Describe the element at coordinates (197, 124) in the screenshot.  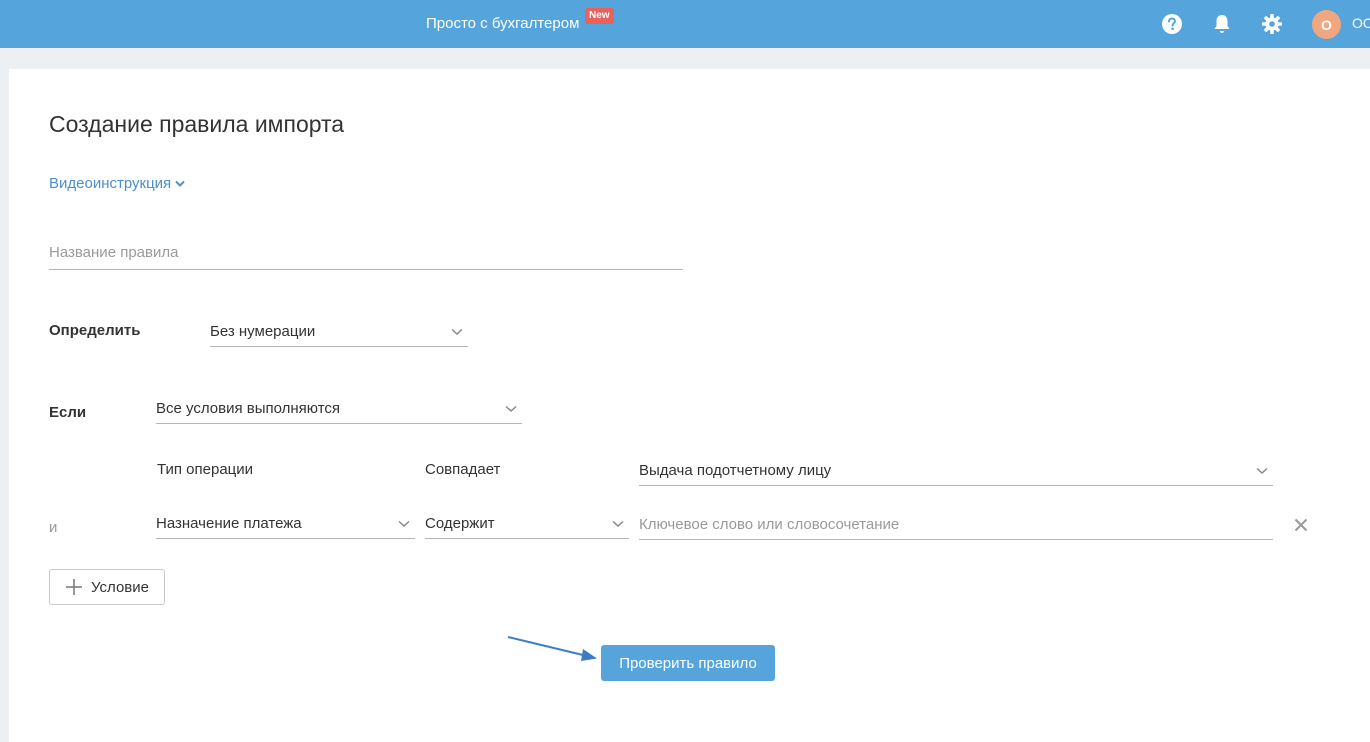
I see `page-title: Создание правила импорта` at that location.